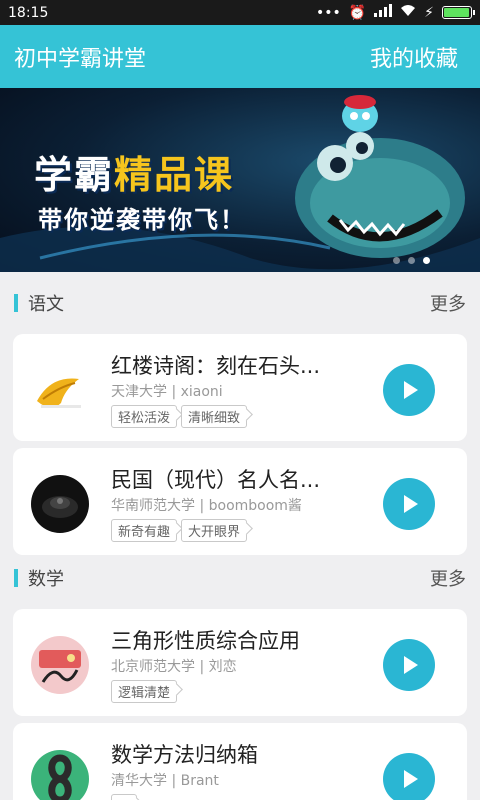 Image resolution: width=480 pixels, height=800 pixels. Describe the element at coordinates (414, 57) in the screenshot. I see `favorites-button: 我的收藏` at that location.